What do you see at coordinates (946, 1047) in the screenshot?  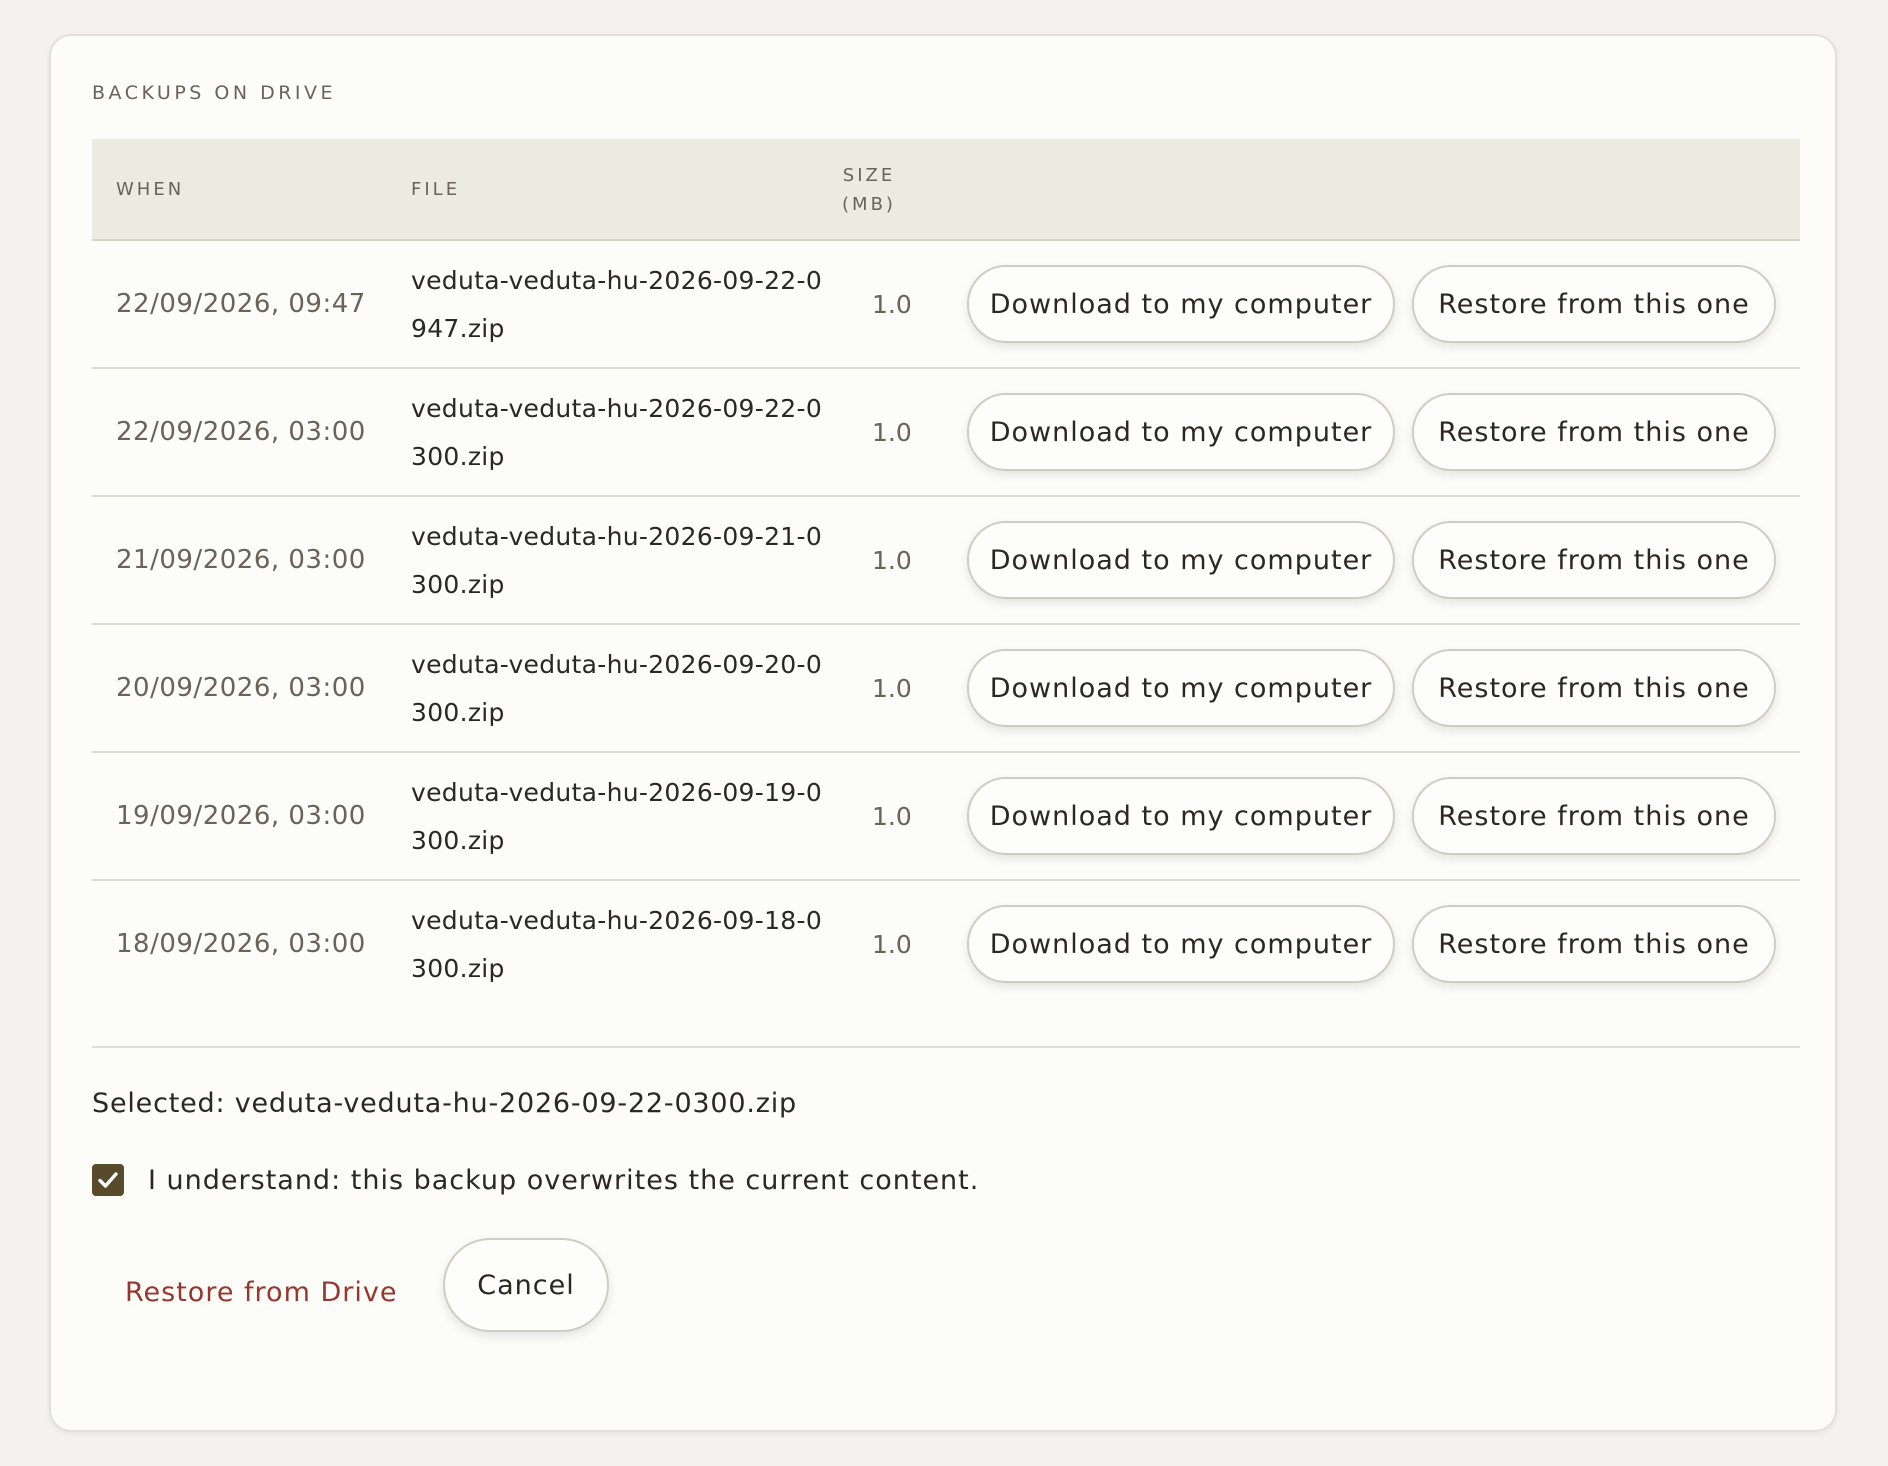 I see `divider` at bounding box center [946, 1047].